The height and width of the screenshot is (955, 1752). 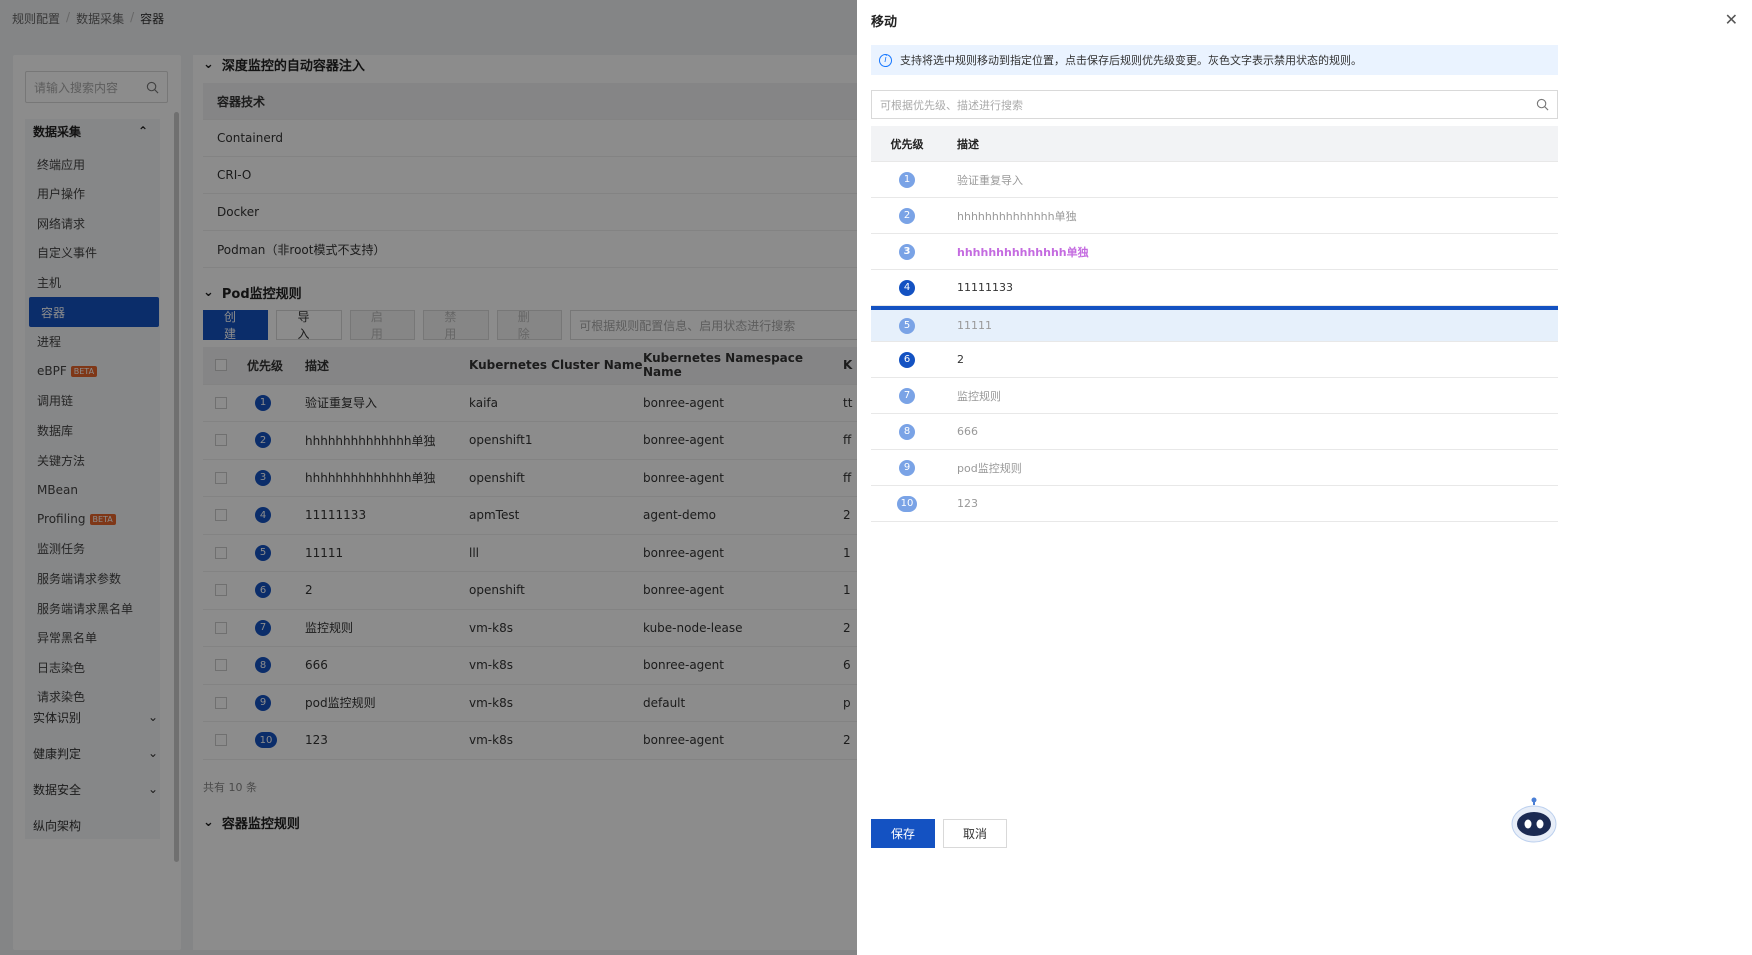 What do you see at coordinates (1214, 180) in the screenshot?
I see `move-table-row: 1 验证重复导入` at bounding box center [1214, 180].